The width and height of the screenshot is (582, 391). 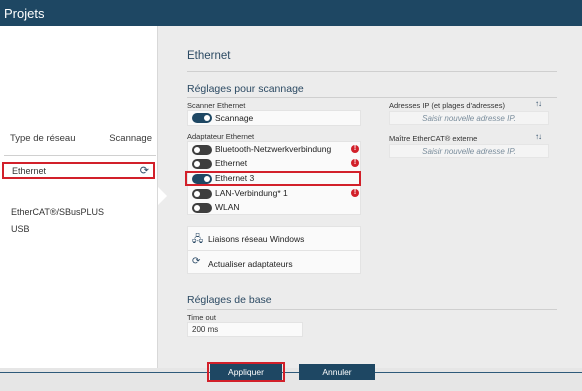 I want to click on ip-address-input: Saisir nouvelle adresse IP., so click(x=469, y=118).